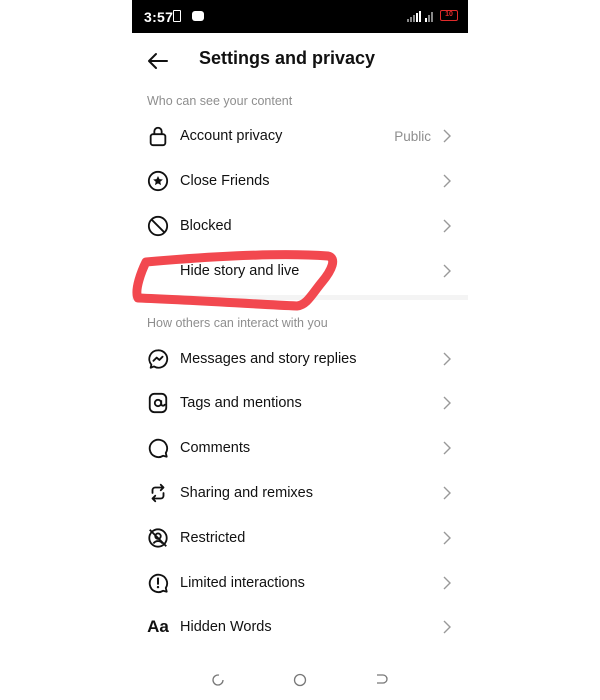 The image size is (600, 700). What do you see at coordinates (198, 16) in the screenshot?
I see `game-controller-icon` at bounding box center [198, 16].